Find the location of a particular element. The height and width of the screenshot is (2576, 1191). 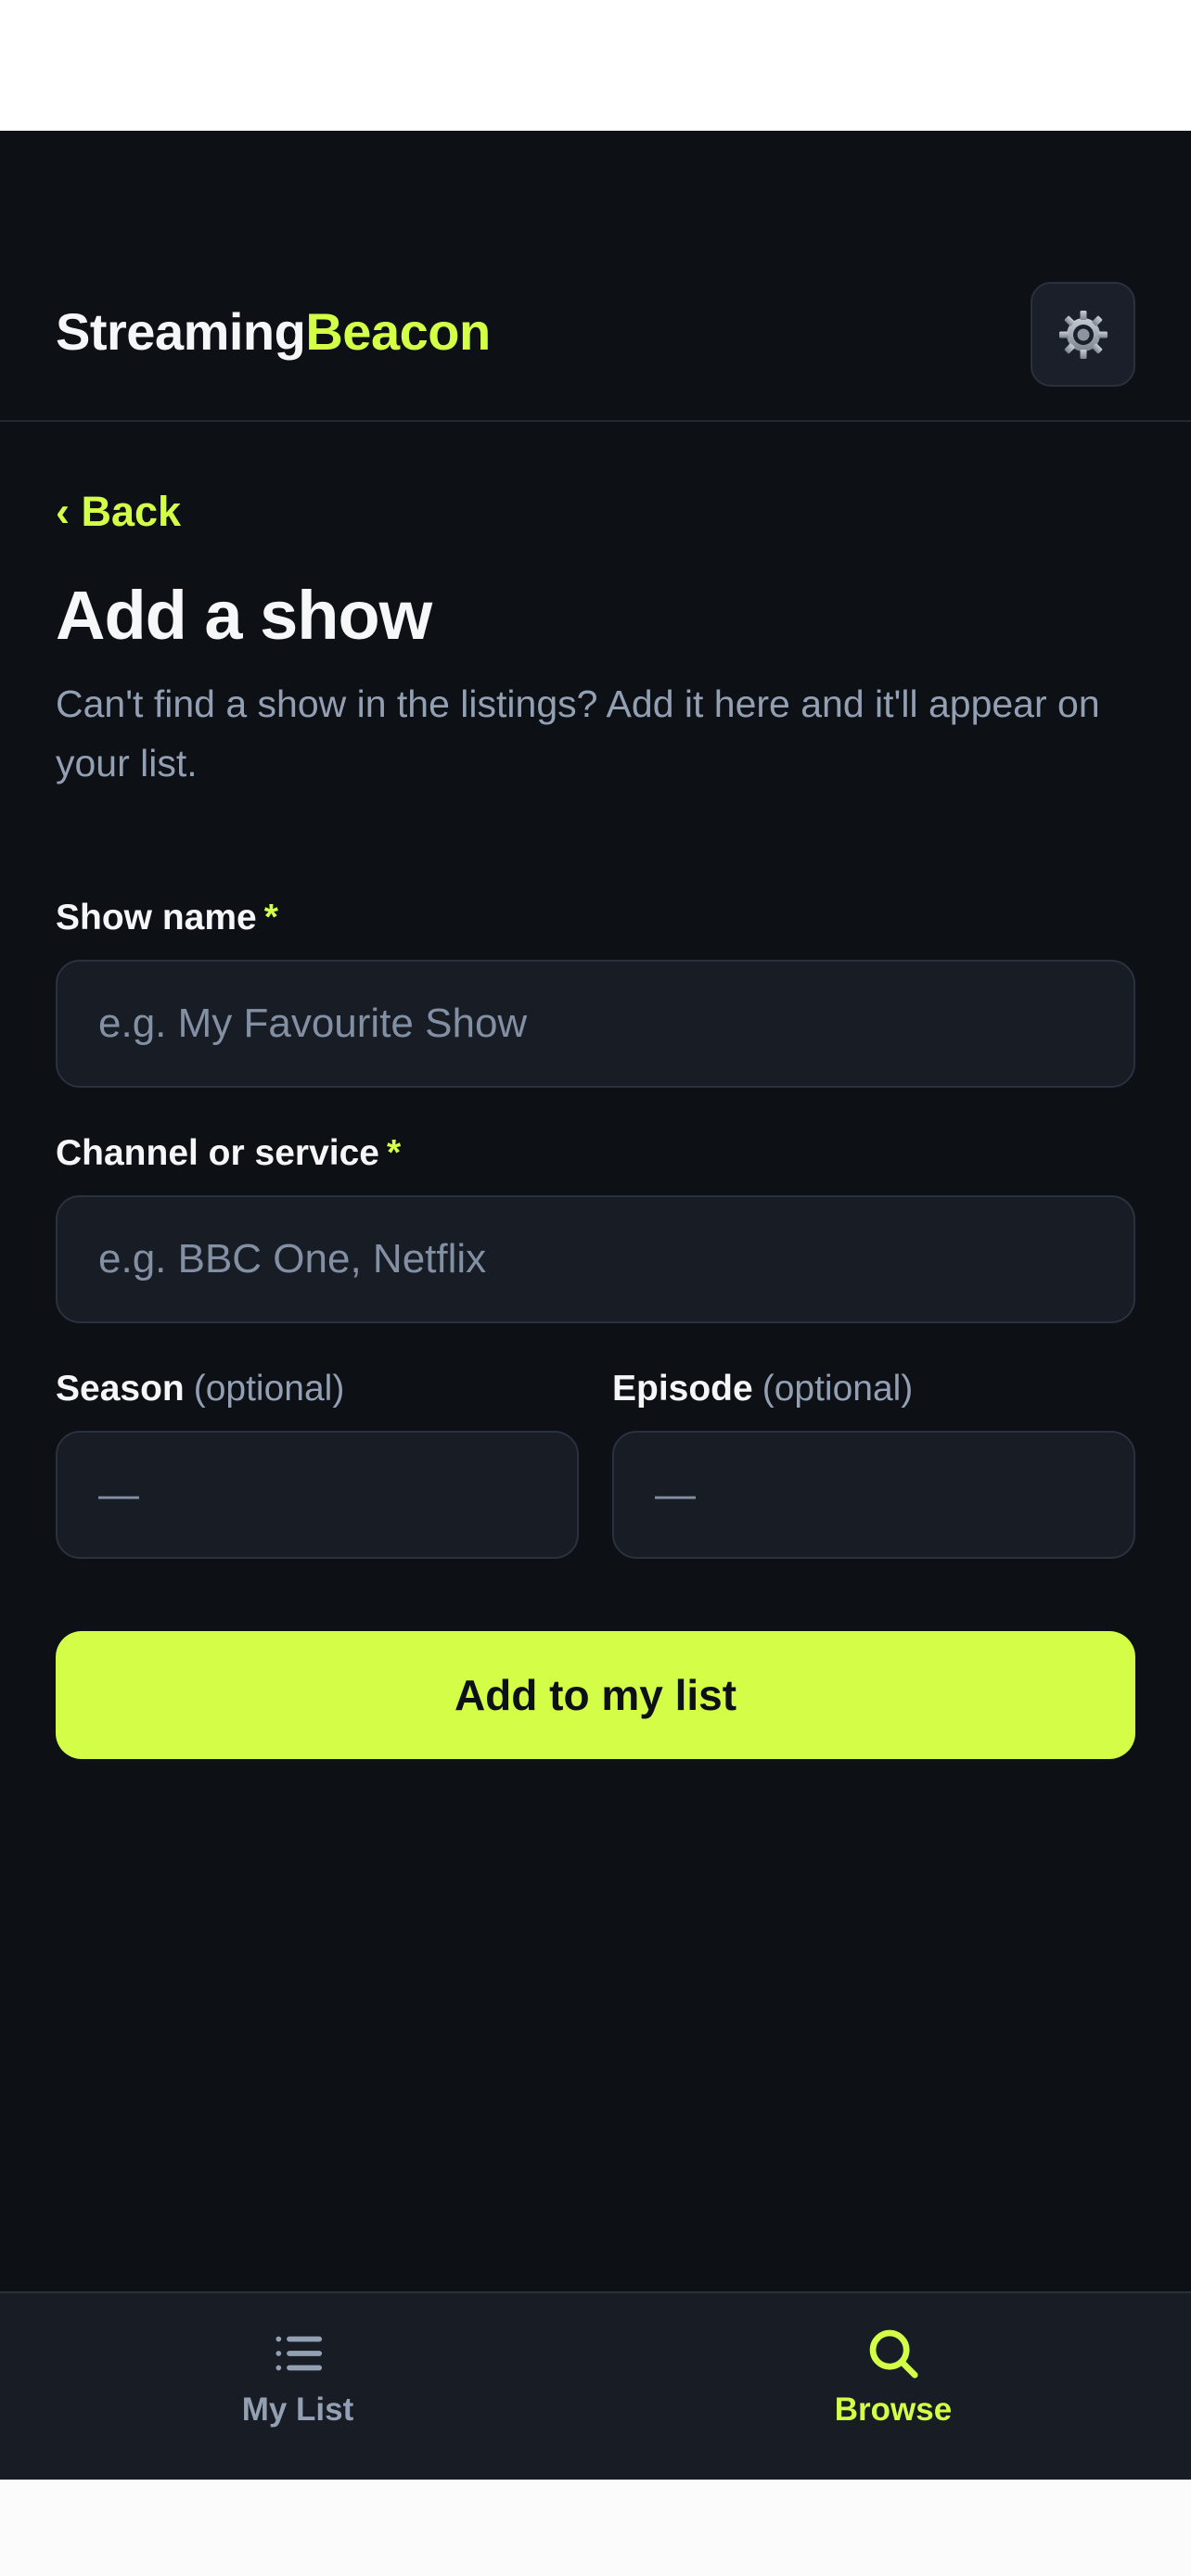

gear-icon is located at coordinates (1083, 334).